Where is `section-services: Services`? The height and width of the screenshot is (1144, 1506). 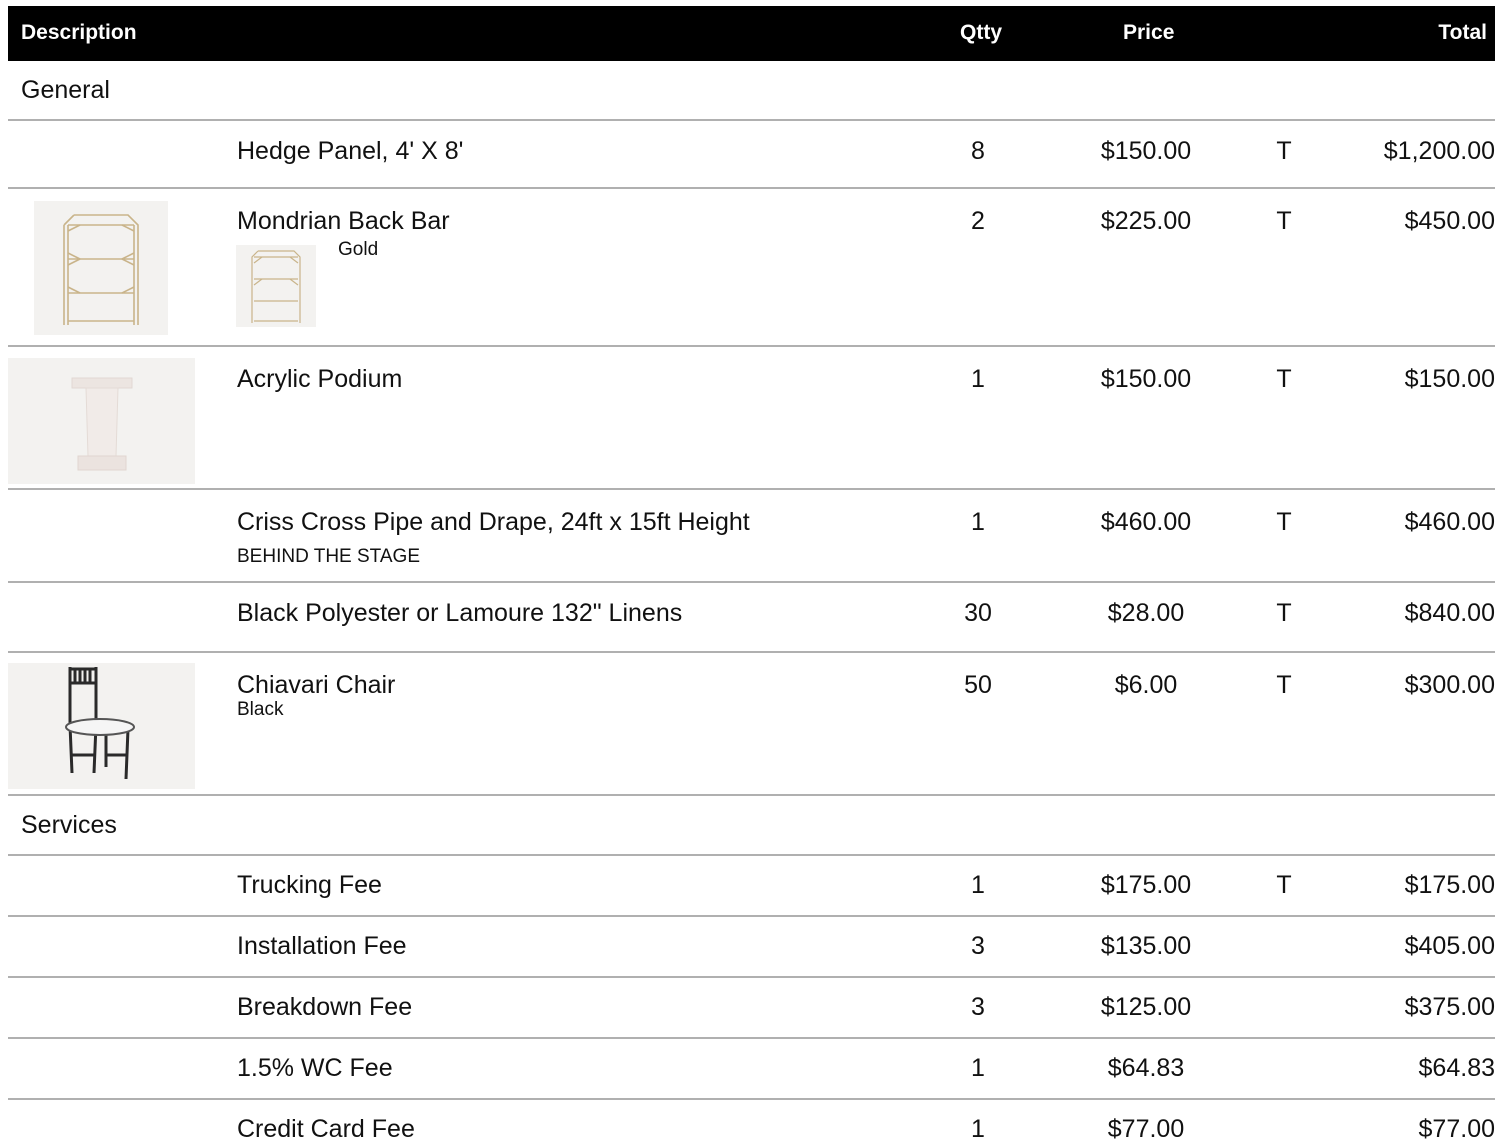
section-services: Services is located at coordinates (751, 826).